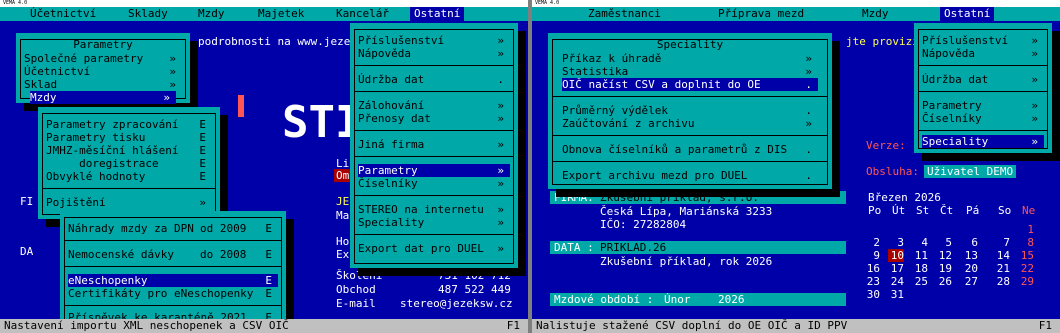 The image size is (1060, 333). I want to click on calendar-day-today: 10, so click(896, 255).